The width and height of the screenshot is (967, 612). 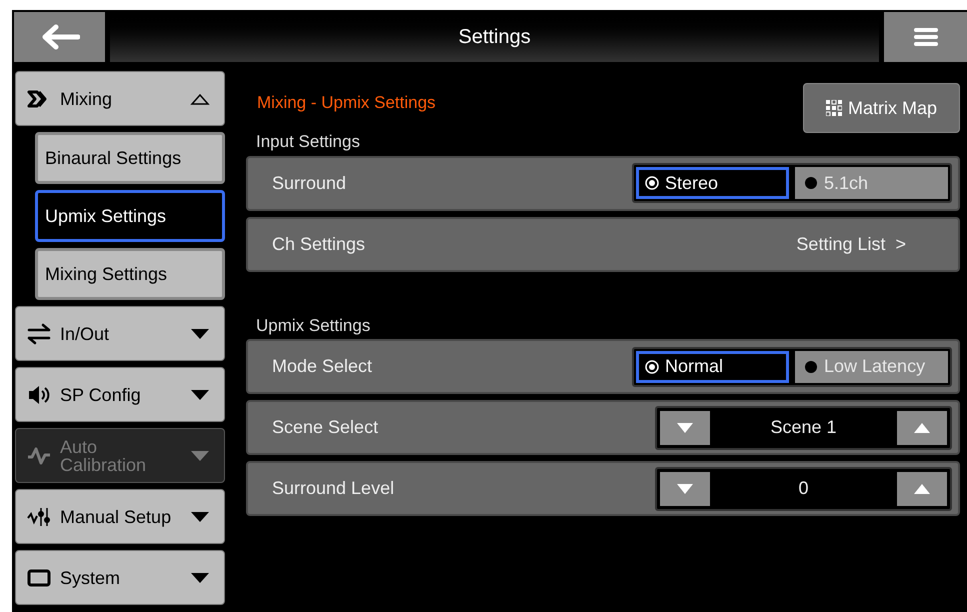 What do you see at coordinates (130, 158) in the screenshot?
I see `sidebar-subitem: Binaural Settings` at bounding box center [130, 158].